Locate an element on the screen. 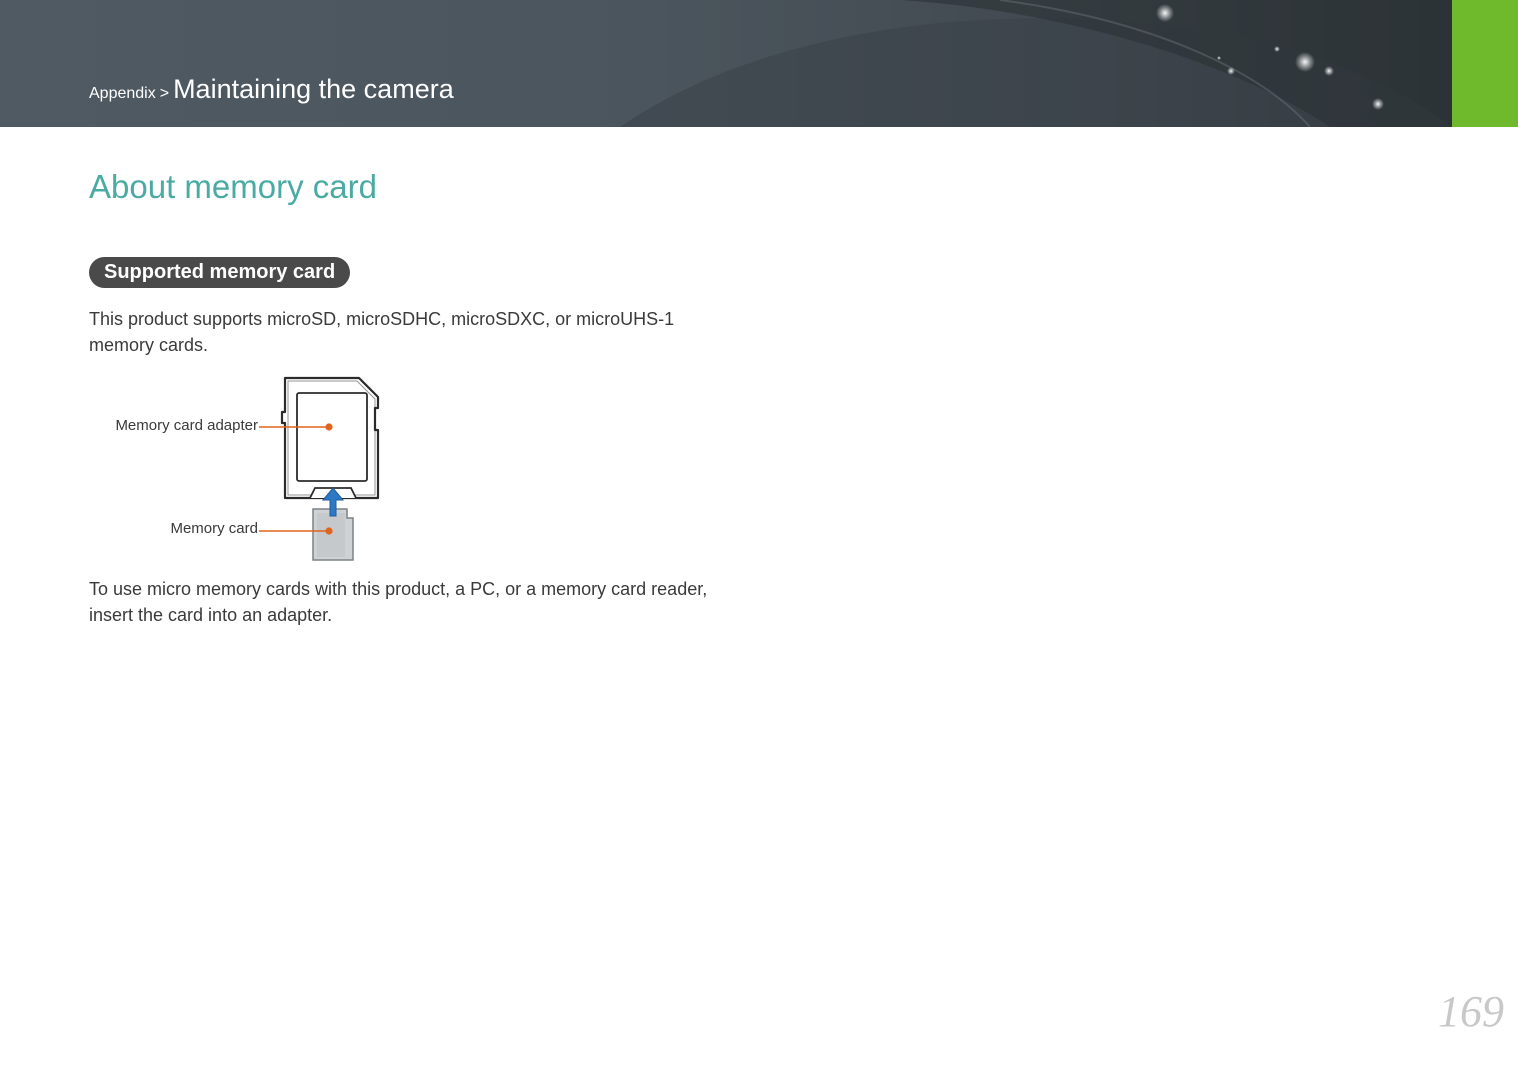 This screenshot has width=1518, height=1075. breadcrumb: Appendix > Maintaining the camera is located at coordinates (271, 89).